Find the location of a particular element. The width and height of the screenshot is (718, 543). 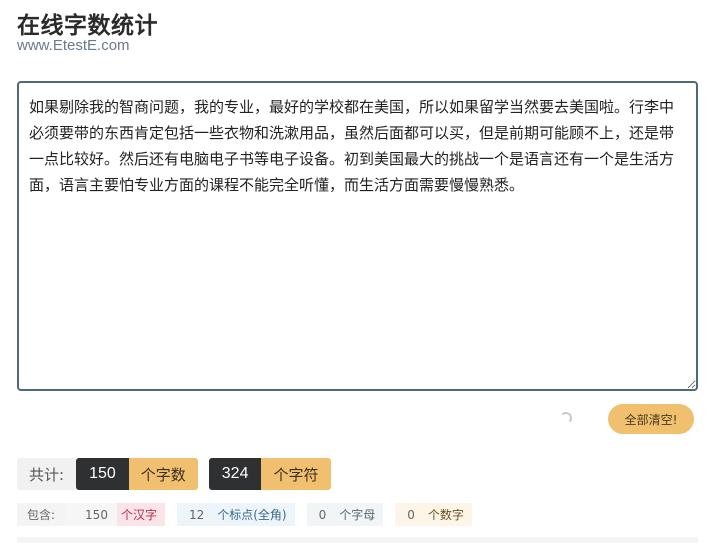

hanzi-count: 150 is located at coordinates (91, 514).